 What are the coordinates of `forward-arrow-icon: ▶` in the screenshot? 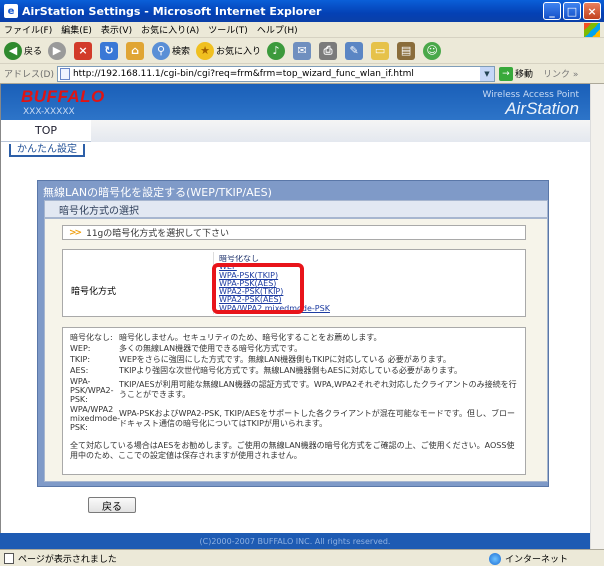 It's located at (57, 50).